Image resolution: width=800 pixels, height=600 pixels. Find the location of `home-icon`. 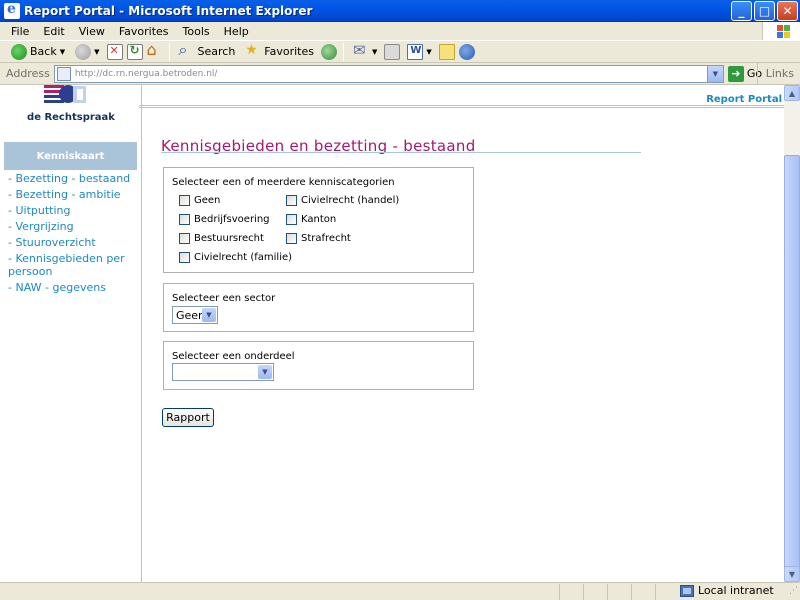

home-icon is located at coordinates (155, 50).